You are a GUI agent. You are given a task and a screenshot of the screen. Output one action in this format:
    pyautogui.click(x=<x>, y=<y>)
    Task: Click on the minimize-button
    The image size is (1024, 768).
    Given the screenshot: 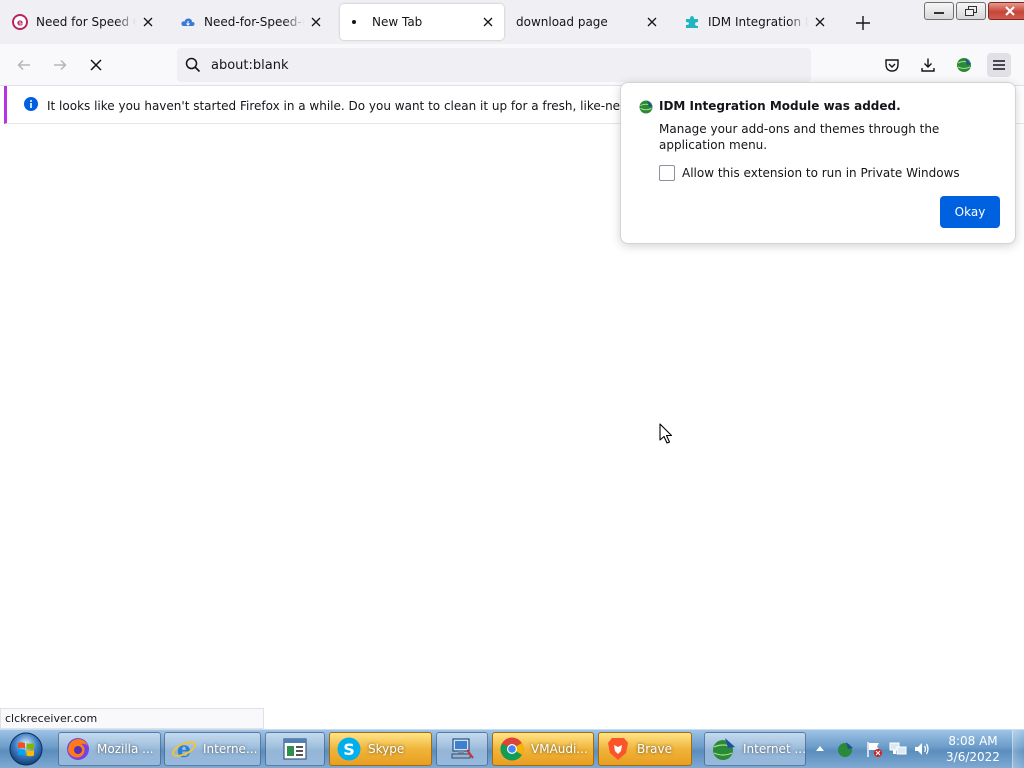 What is the action you would take?
    pyautogui.click(x=939, y=11)
    